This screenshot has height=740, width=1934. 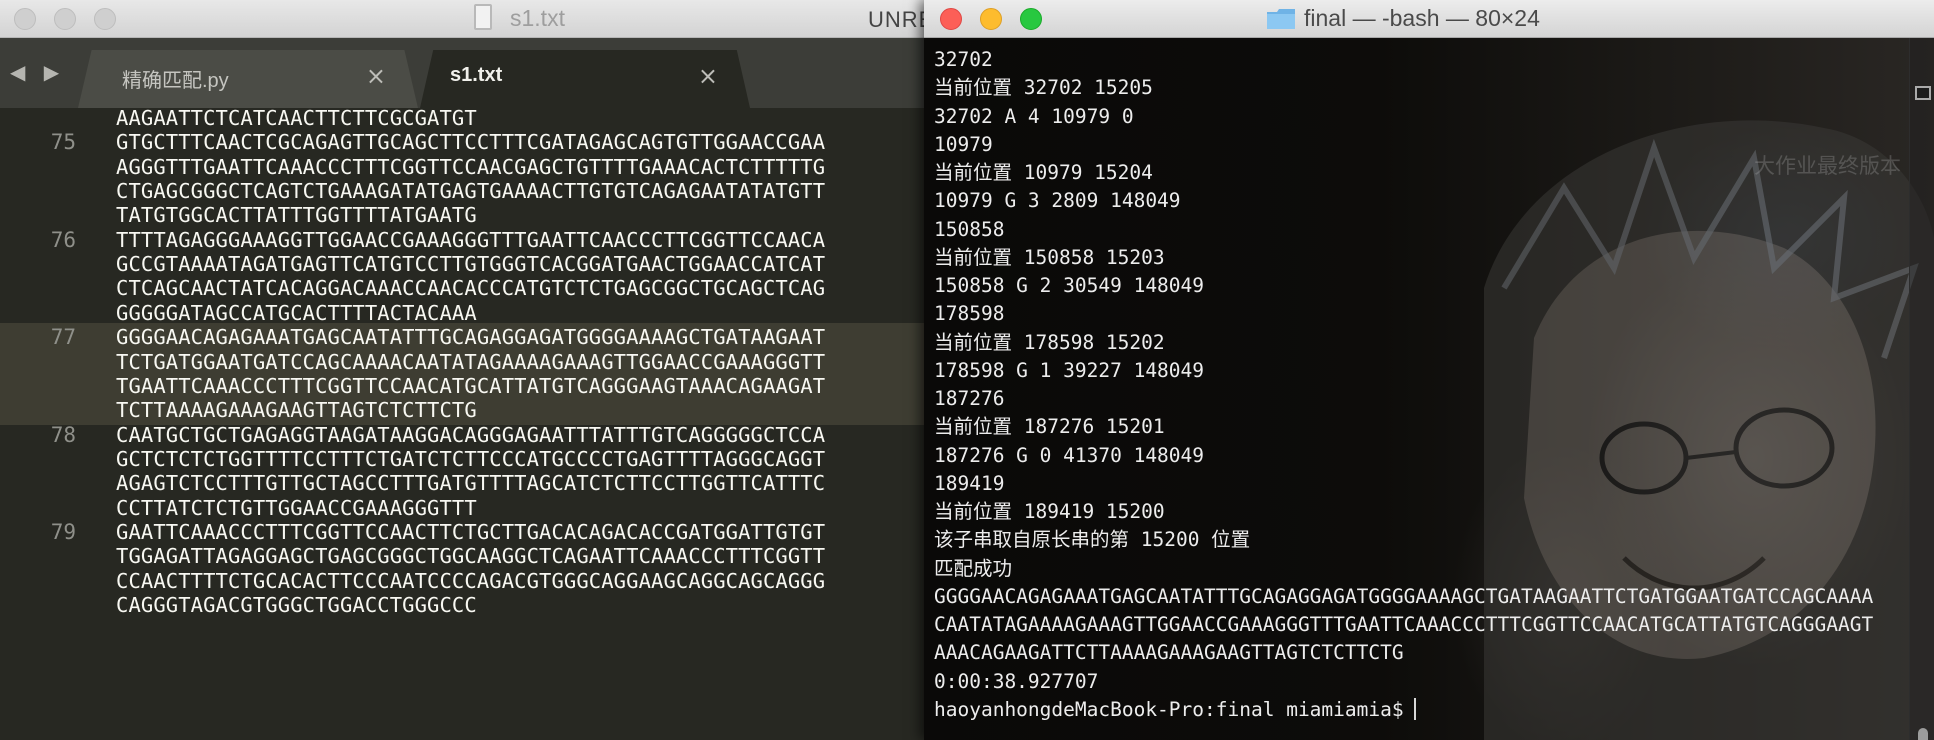 I want to click on text-cursor, so click(x=1414, y=708).